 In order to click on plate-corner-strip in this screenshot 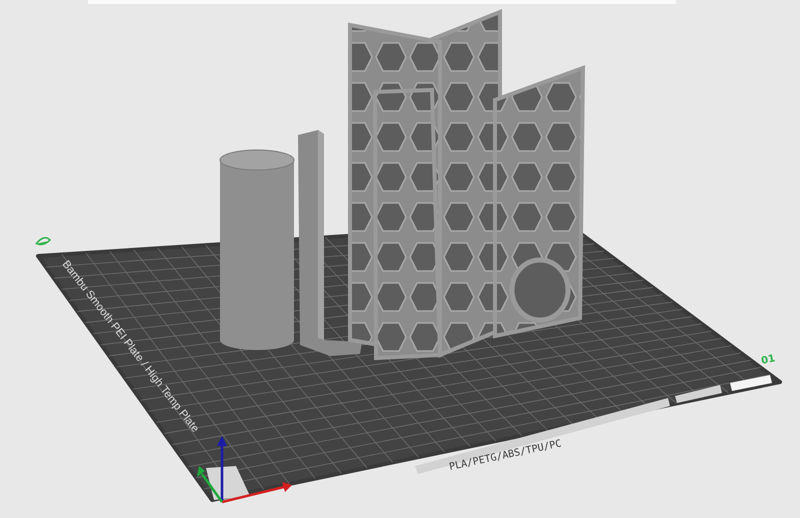, I will do `click(751, 383)`.